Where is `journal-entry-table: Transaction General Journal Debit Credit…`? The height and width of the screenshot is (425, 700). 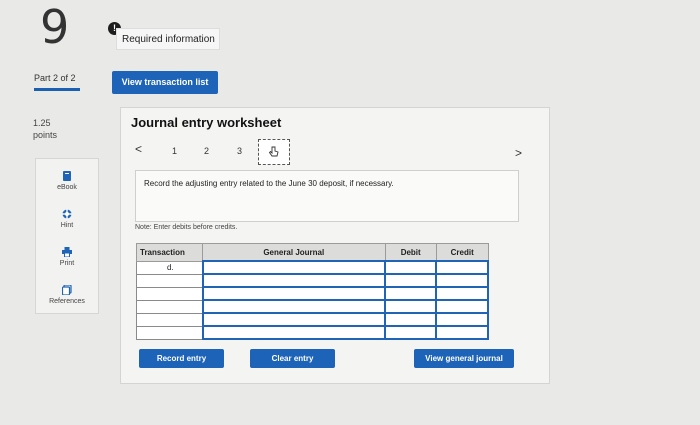
journal-entry-table: Transaction General Journal Debit Credit… is located at coordinates (312, 291).